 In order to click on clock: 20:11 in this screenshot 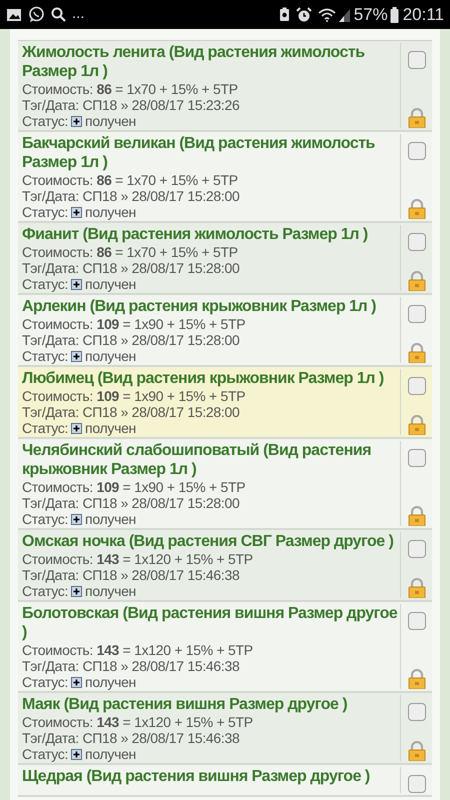, I will do `click(423, 15)`.